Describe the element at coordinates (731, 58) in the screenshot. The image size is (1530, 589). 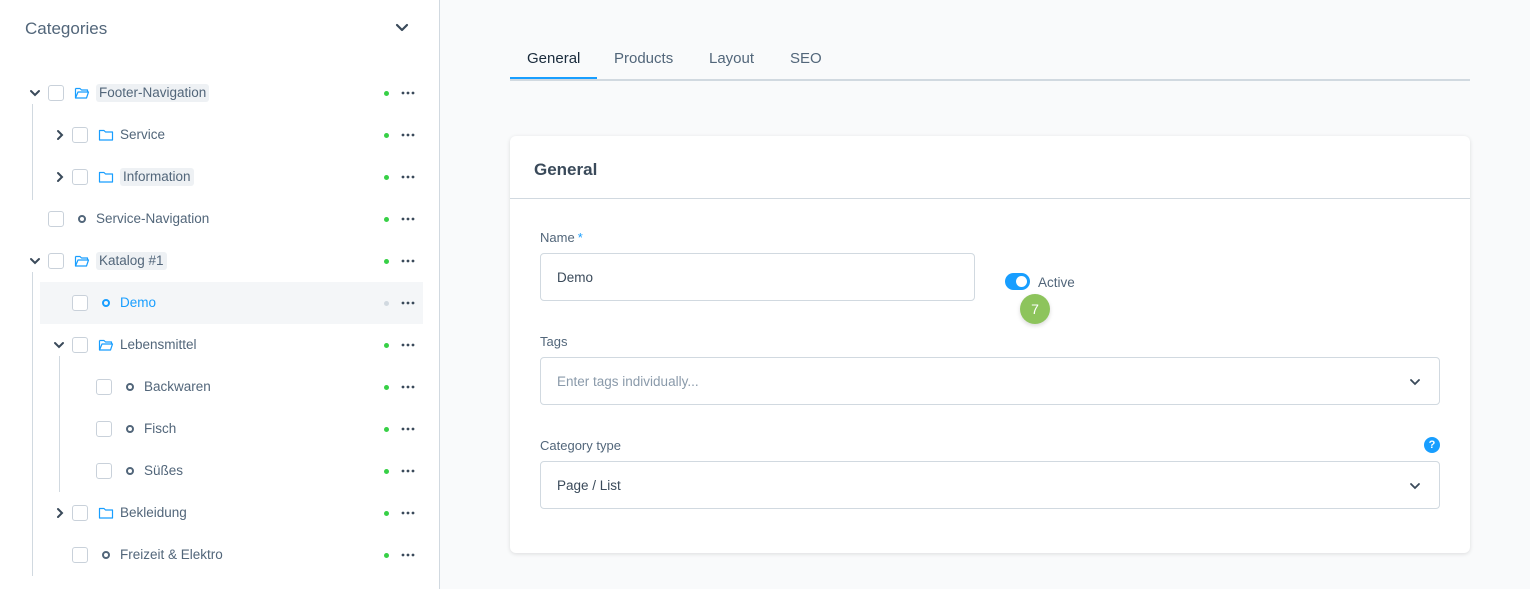
I see `tab-layout: Layout` at that location.